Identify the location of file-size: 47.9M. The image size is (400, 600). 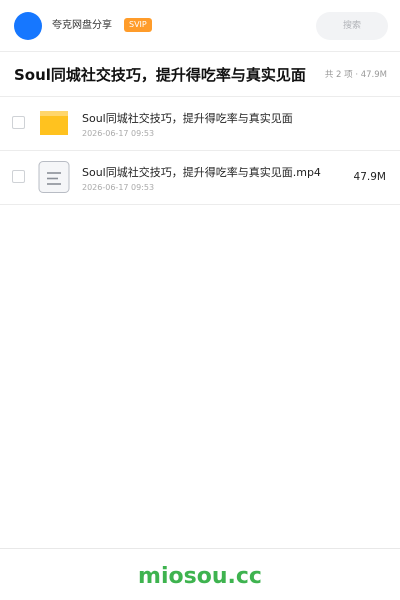
(369, 177).